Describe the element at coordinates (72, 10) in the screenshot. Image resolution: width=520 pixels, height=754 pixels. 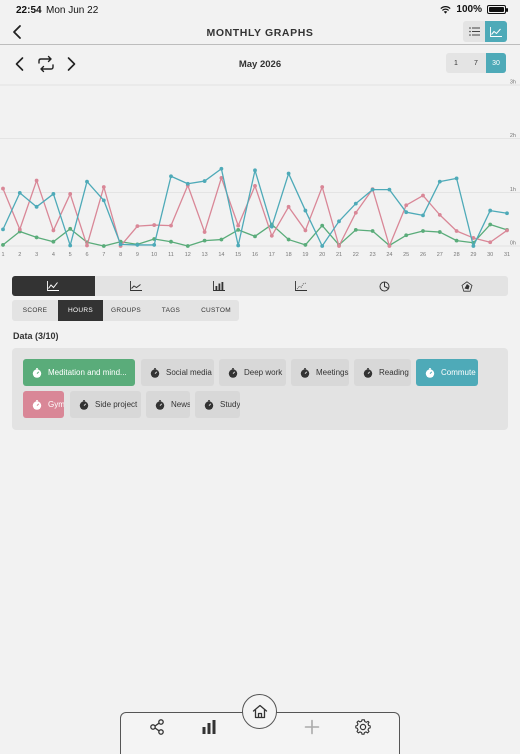
I see `status-date: Mon Jun 22` at that location.